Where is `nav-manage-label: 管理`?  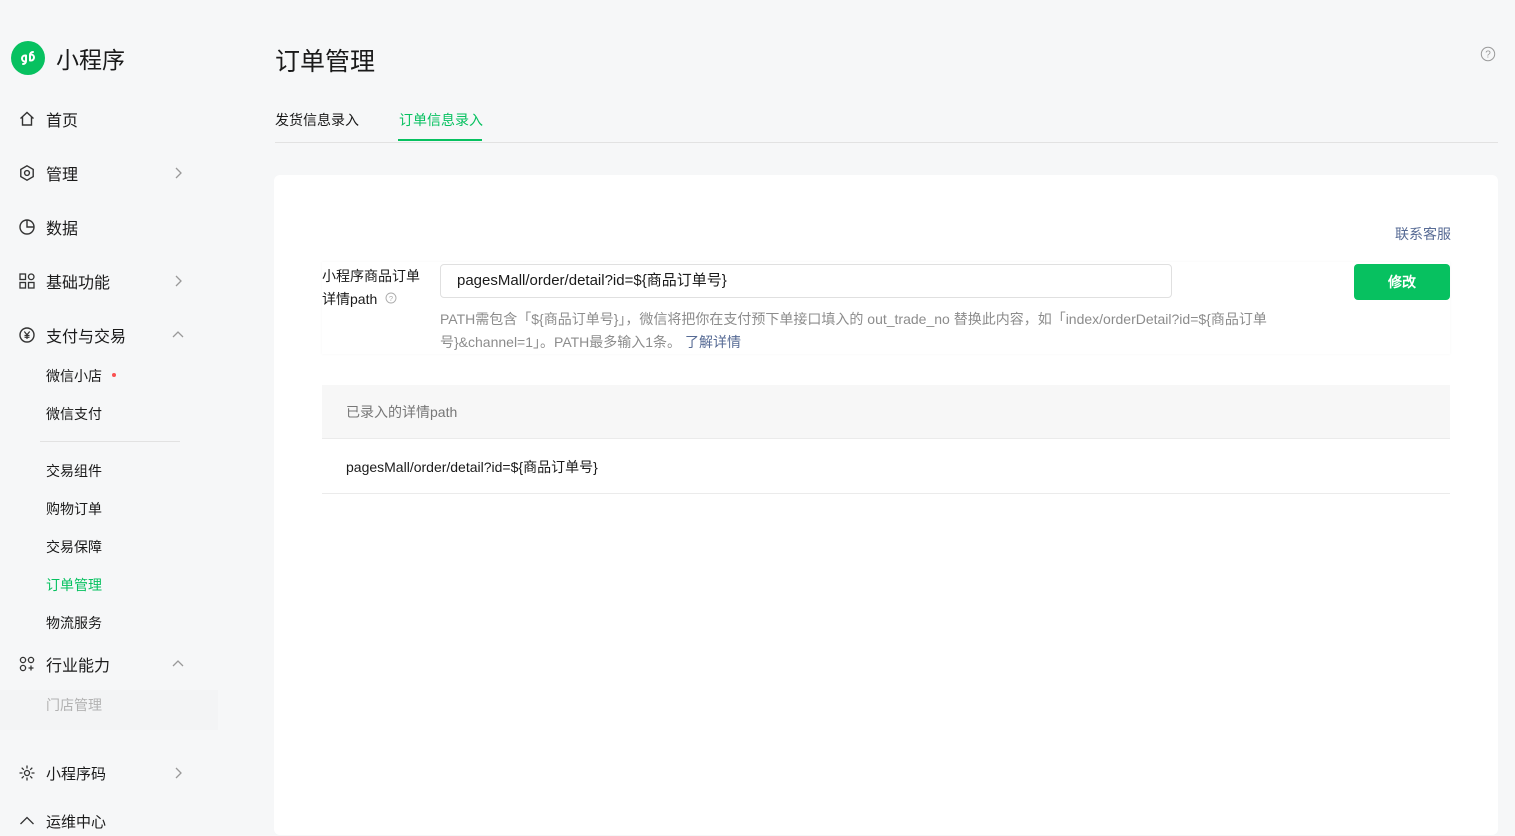 nav-manage-label: 管理 is located at coordinates (62, 175).